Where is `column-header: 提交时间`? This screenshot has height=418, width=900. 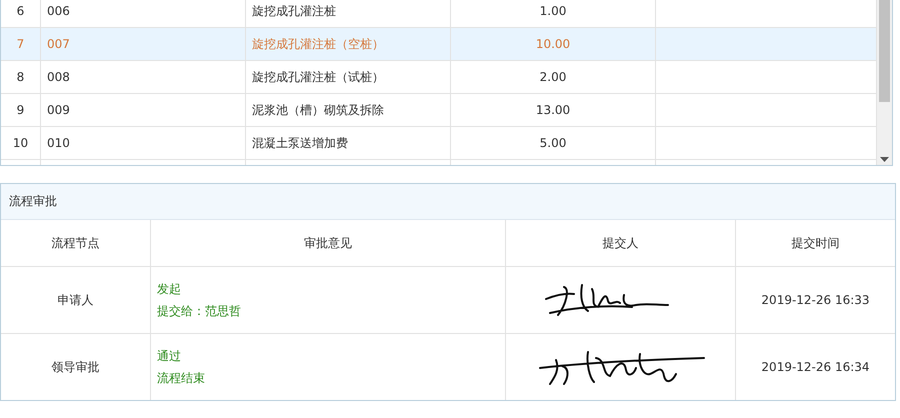
column-header: 提交时间 is located at coordinates (816, 243).